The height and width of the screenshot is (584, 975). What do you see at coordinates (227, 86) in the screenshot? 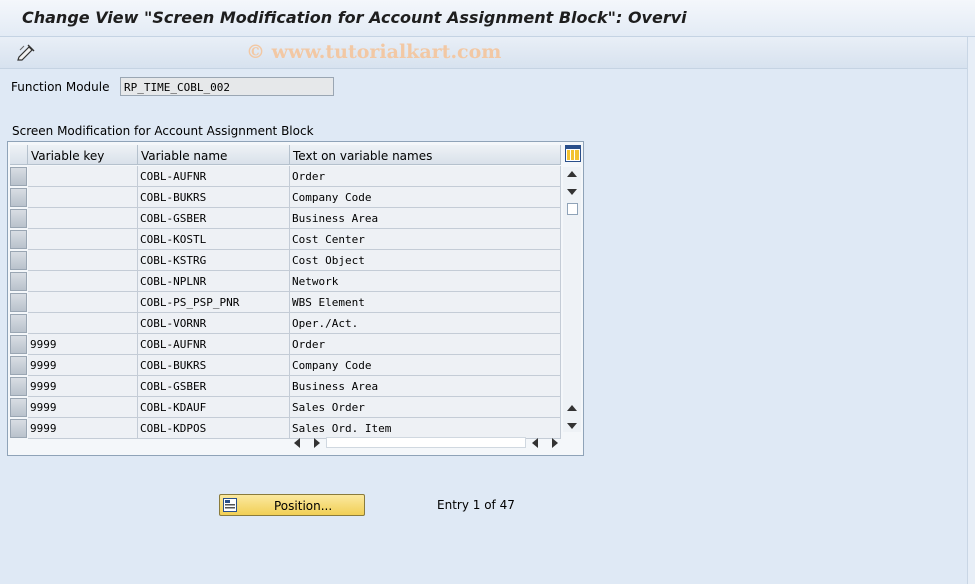
I see `function-module-field: RP_TIME_COBL_002` at bounding box center [227, 86].